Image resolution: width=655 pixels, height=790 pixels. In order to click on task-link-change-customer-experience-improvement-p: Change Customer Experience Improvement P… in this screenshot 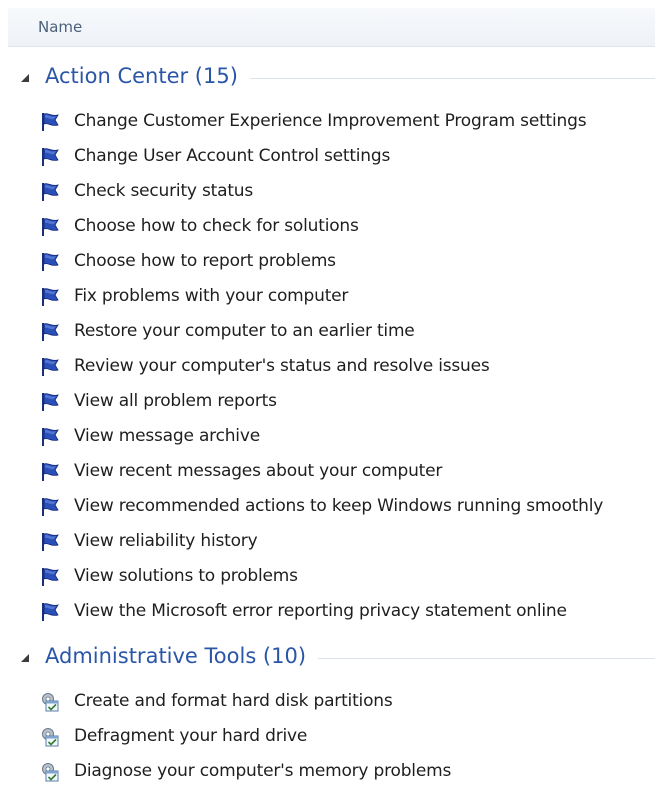, I will do `click(330, 121)`.